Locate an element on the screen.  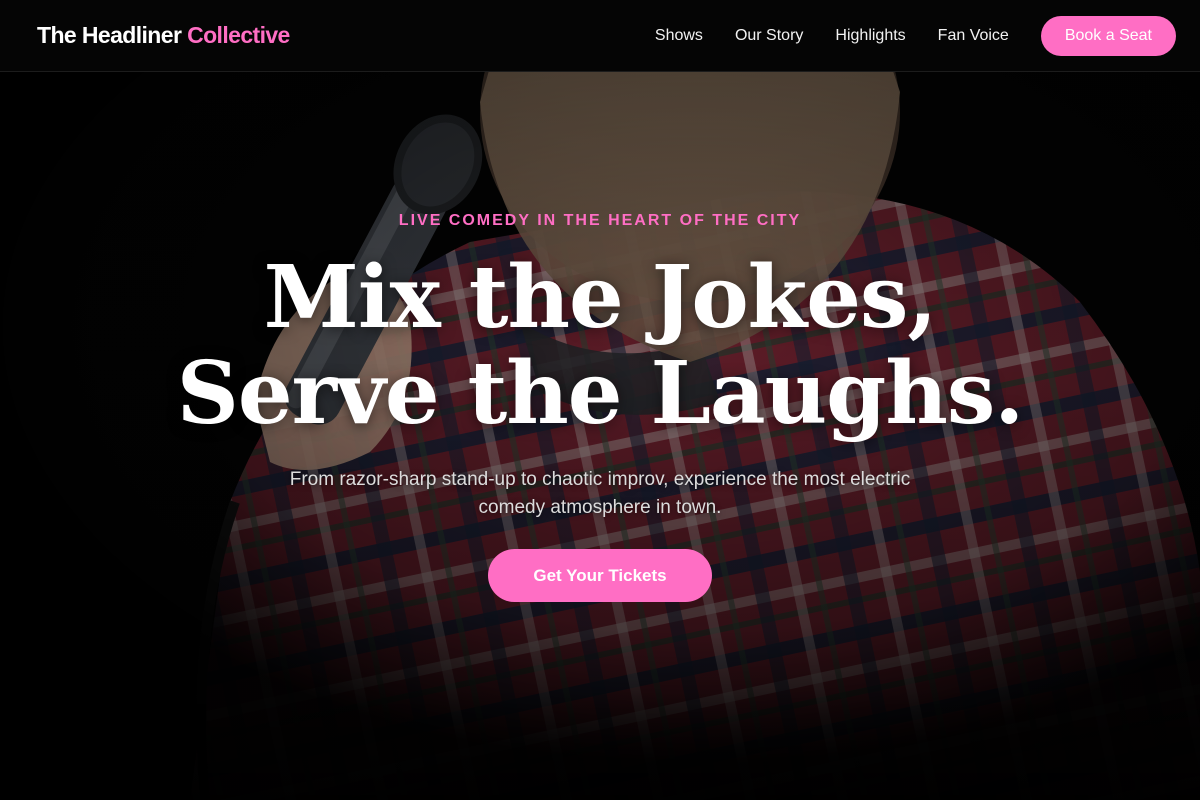
hero-headline-line-2: Serve the Laughs. is located at coordinates (600, 393).